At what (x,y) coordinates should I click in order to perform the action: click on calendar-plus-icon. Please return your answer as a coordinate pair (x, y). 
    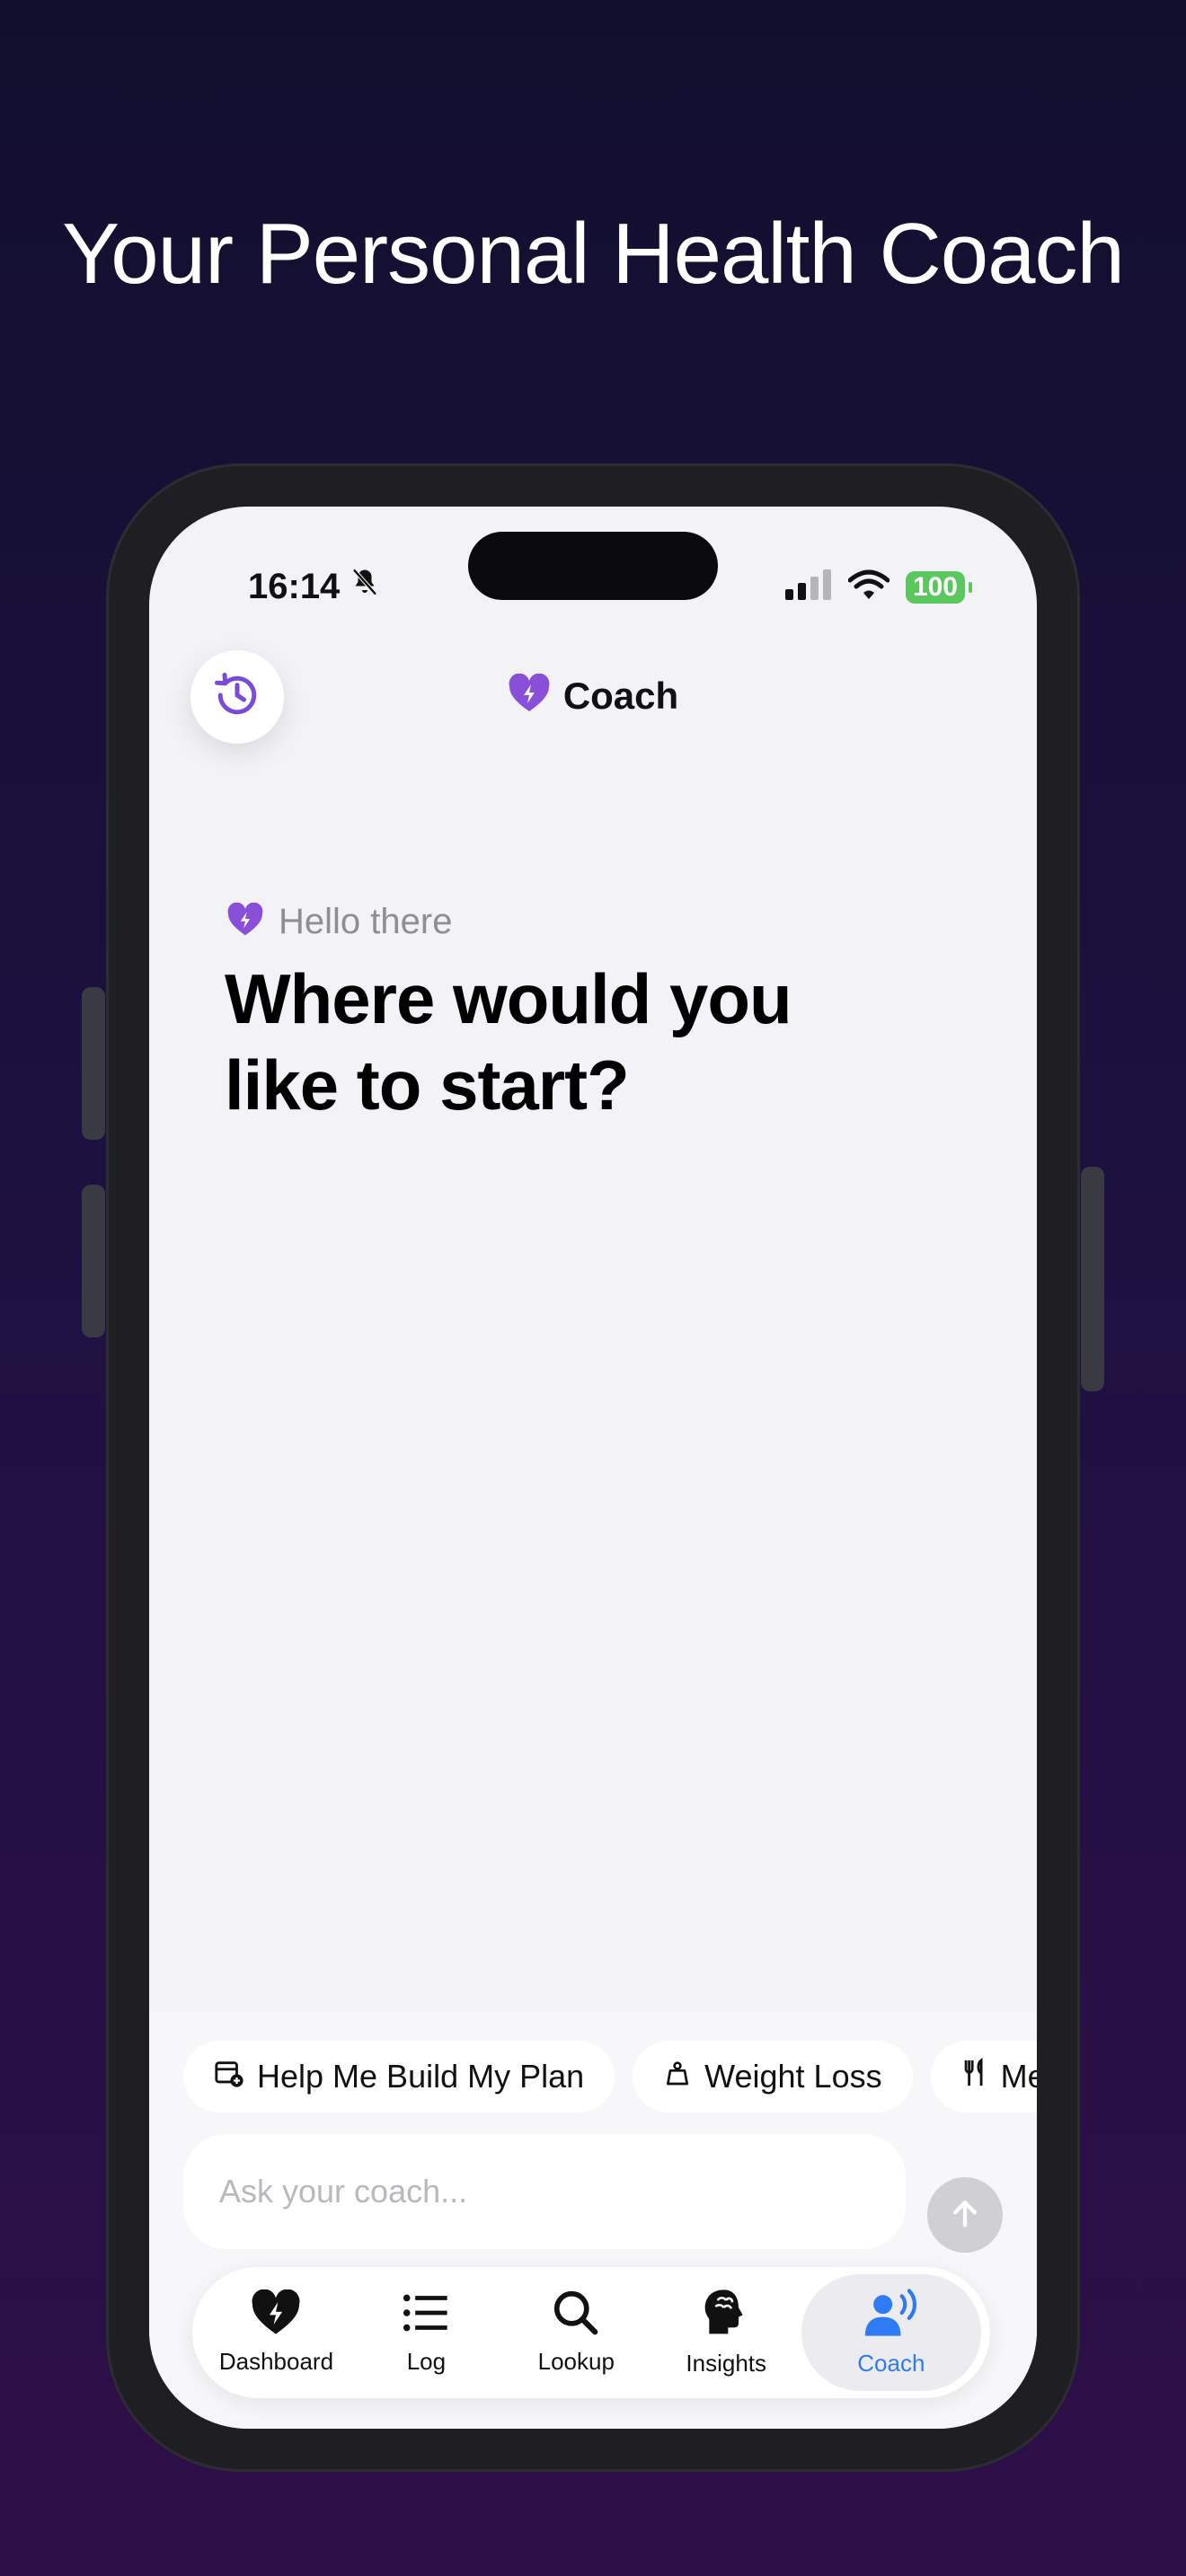
    Looking at the image, I should click on (229, 2077).